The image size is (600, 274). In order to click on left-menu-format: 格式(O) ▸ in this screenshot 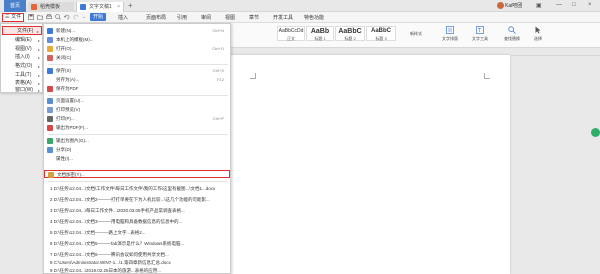, I will do `click(21, 66)`.